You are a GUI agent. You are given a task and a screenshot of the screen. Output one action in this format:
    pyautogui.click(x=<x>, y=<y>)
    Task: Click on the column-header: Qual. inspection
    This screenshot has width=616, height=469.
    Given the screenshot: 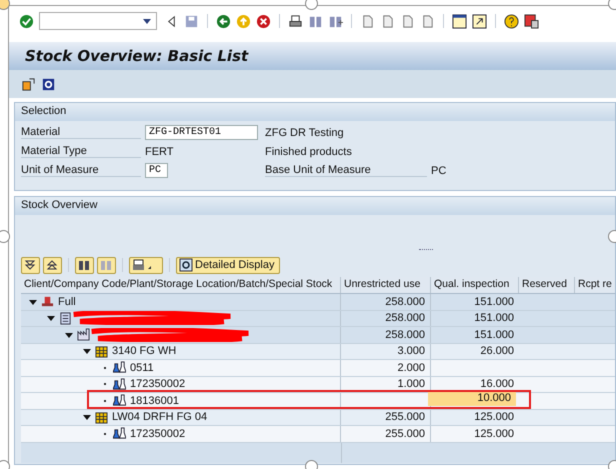 What is the action you would take?
    pyautogui.click(x=475, y=285)
    